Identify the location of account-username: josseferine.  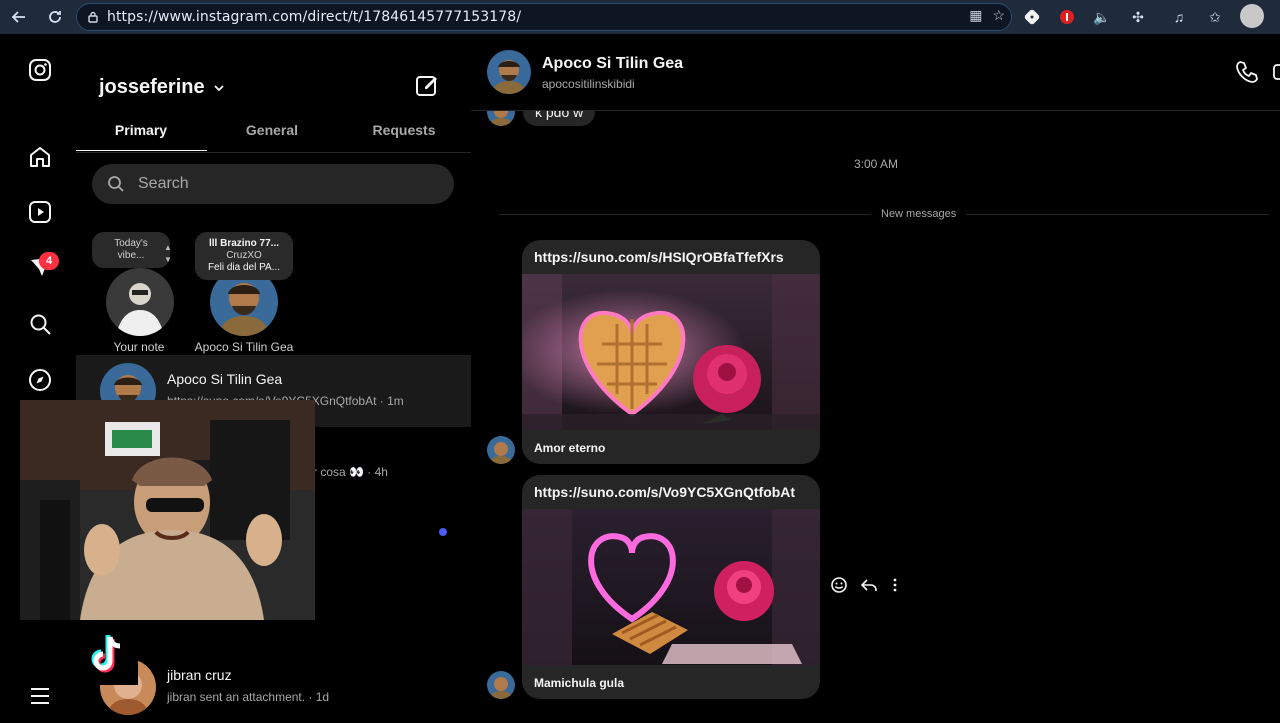
(152, 87).